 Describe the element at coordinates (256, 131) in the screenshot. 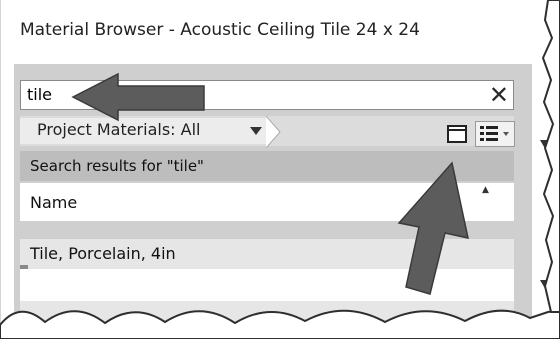

I see `caret-down-icon` at that location.